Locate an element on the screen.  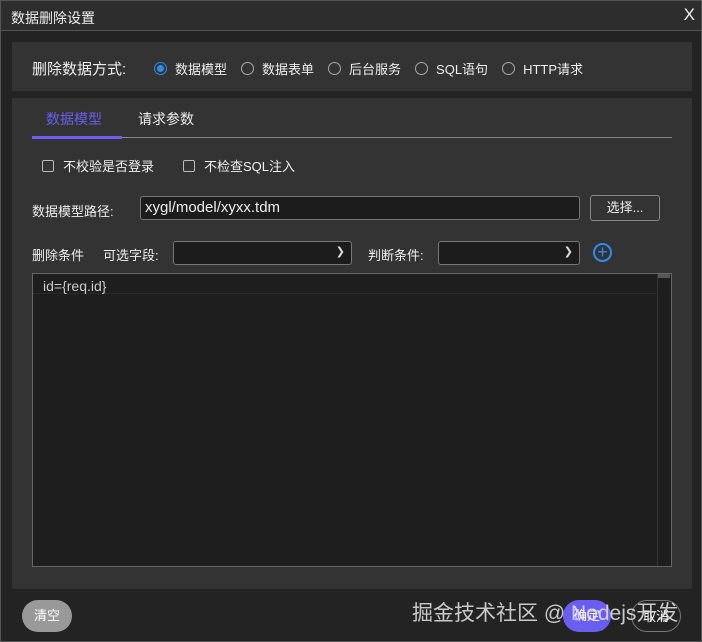
radio-label: 数据表单 is located at coordinates (288, 69).